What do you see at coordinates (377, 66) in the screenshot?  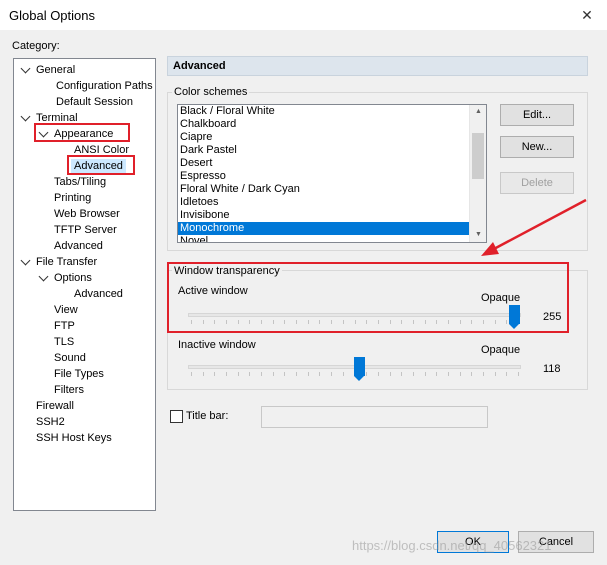 I see `panel-header: Advanced` at bounding box center [377, 66].